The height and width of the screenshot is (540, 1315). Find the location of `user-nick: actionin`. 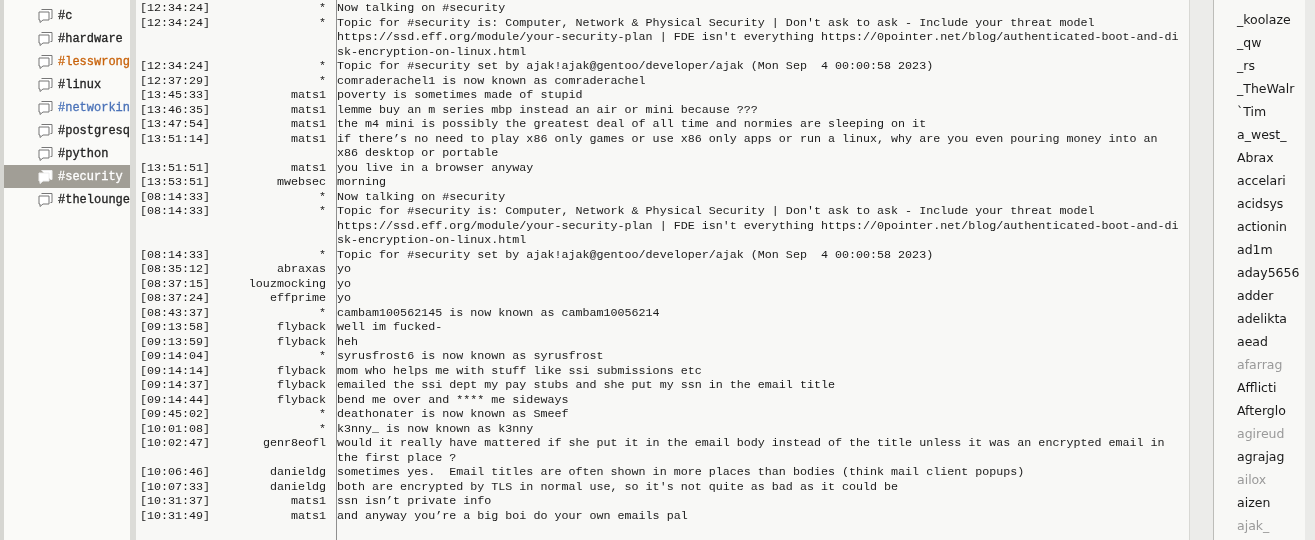

user-nick: actionin is located at coordinates (1262, 226).